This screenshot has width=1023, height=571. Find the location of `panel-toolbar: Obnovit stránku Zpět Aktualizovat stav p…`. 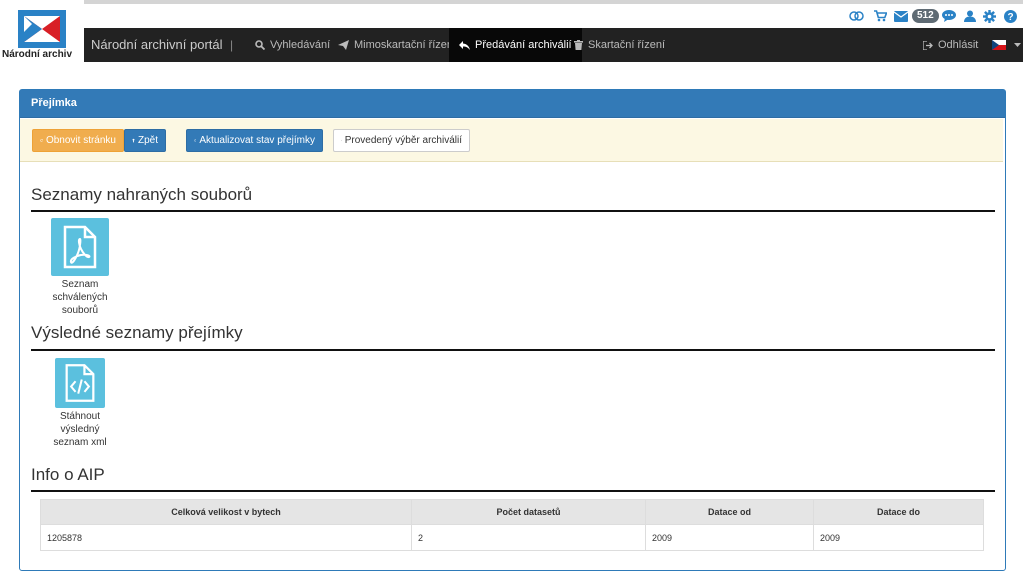

panel-toolbar: Obnovit stránku Zpět Aktualizovat stav p… is located at coordinates (511, 140).